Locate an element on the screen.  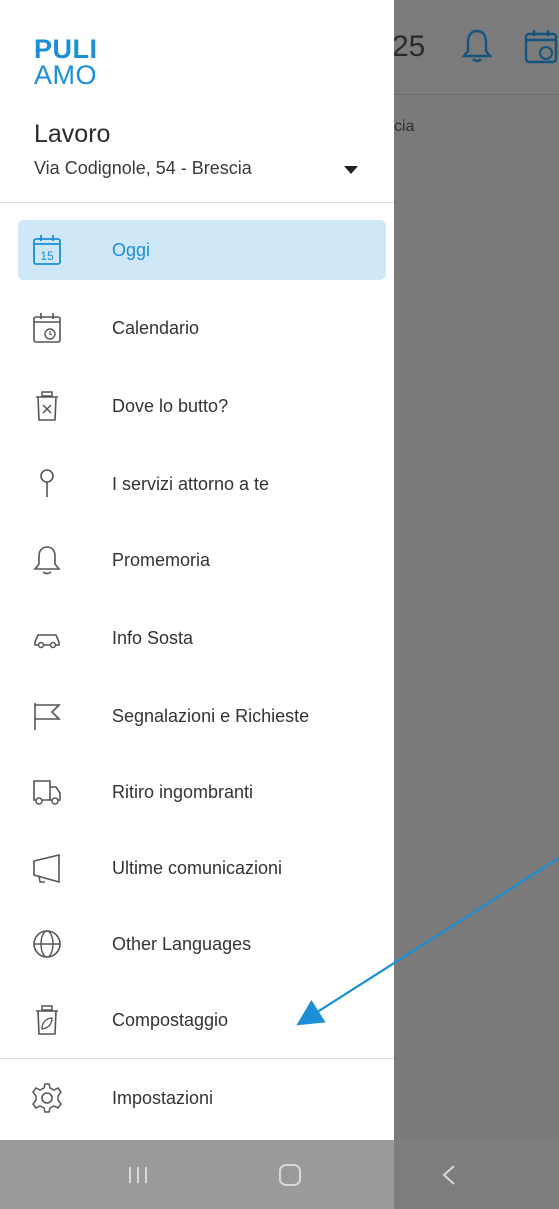
home-icon is located at coordinates (290, 1175).